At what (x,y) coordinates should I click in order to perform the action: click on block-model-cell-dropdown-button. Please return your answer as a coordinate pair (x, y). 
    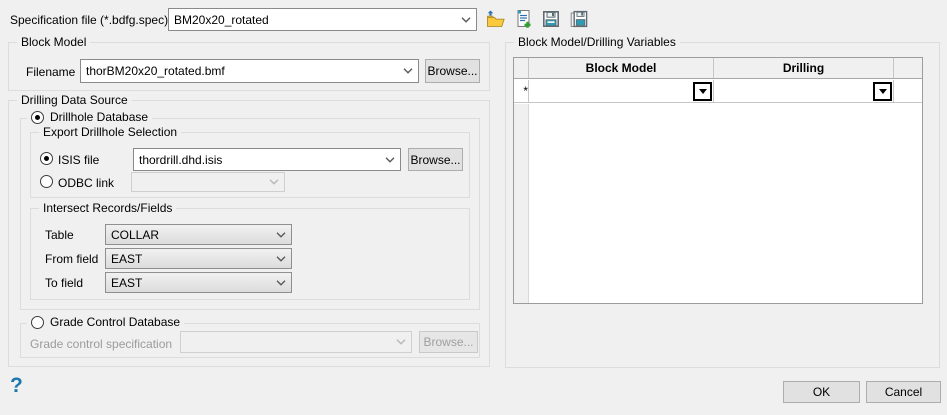
    Looking at the image, I should click on (702, 91).